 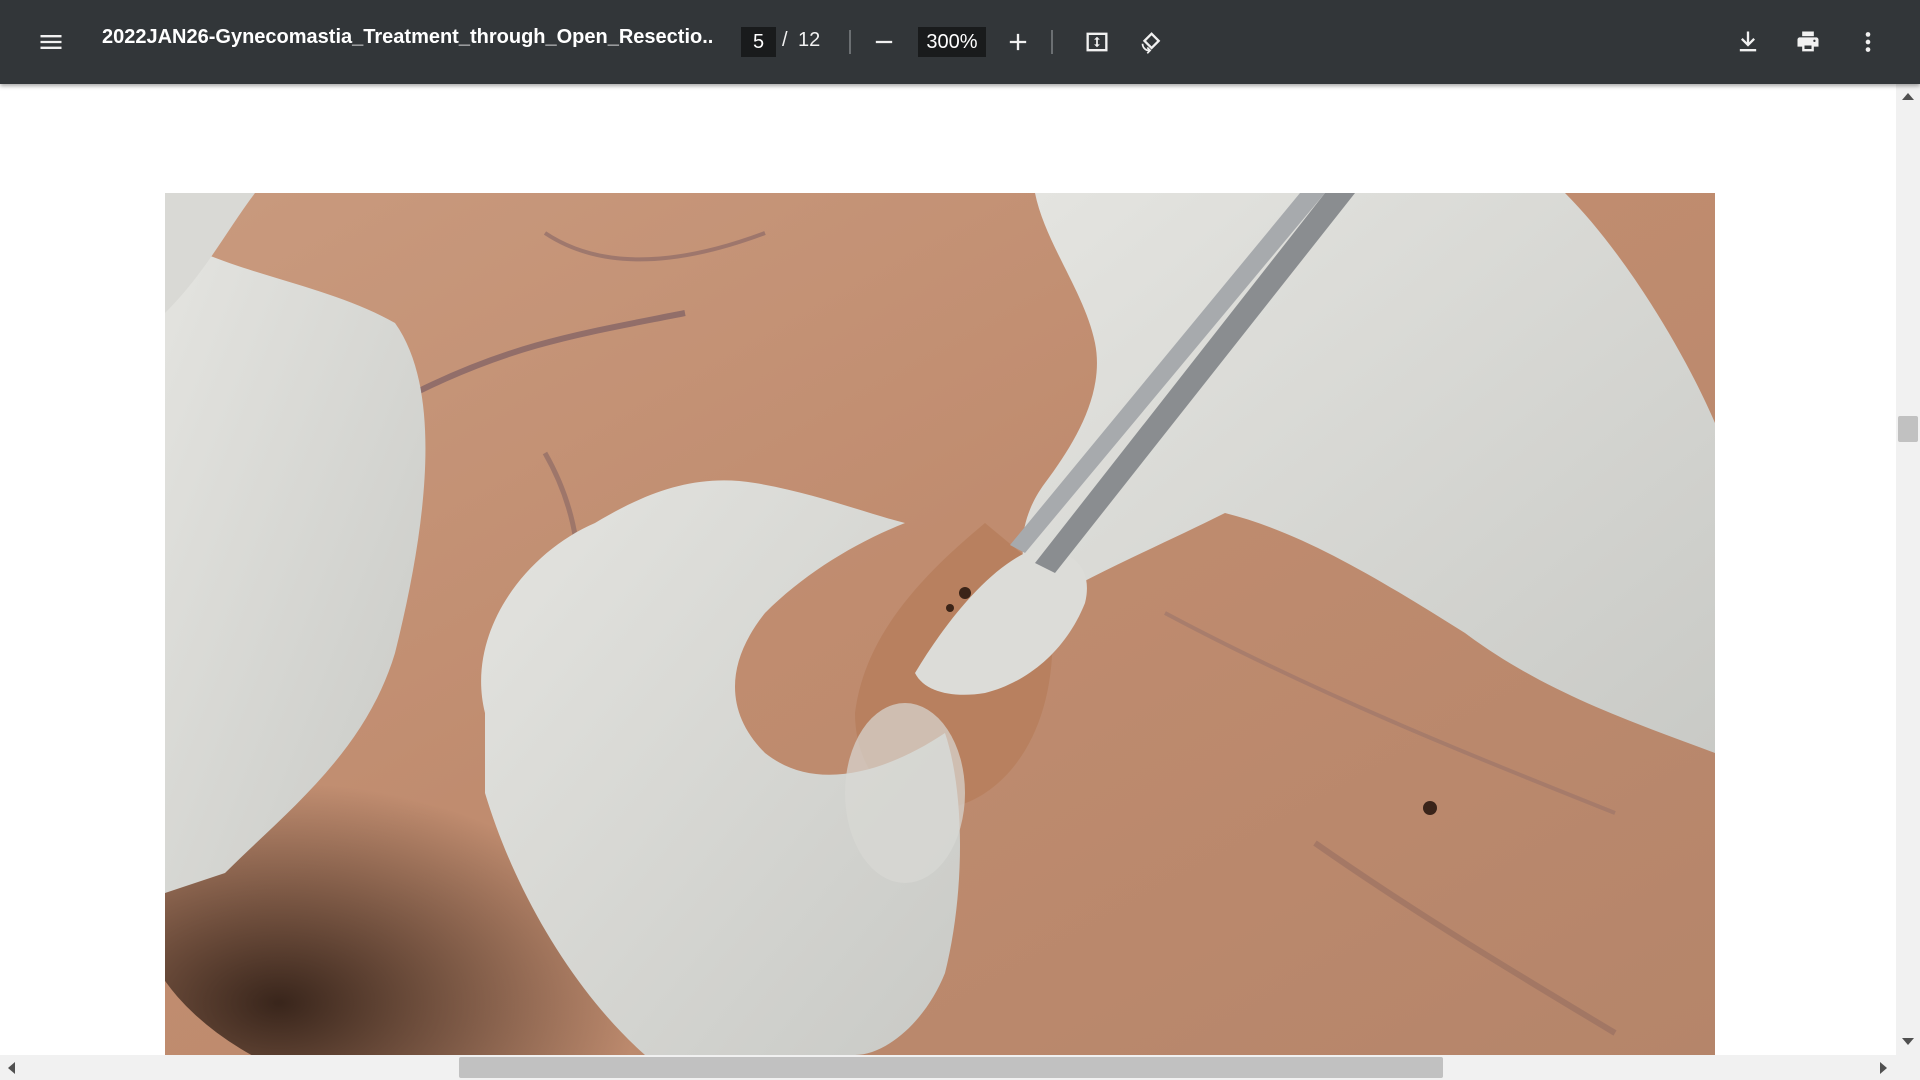 What do you see at coordinates (1883, 1068) in the screenshot?
I see `scroll-right-arrow-icon` at bounding box center [1883, 1068].